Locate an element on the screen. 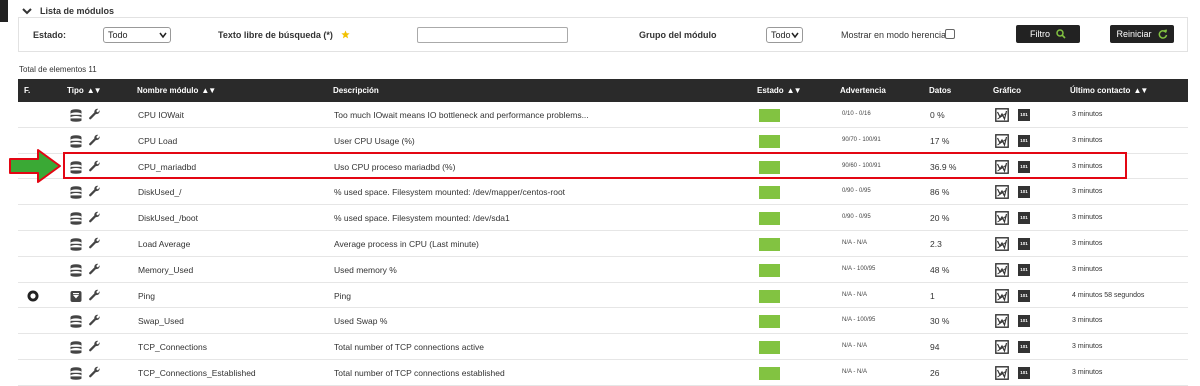  header-ultimo-contacto: Último contacto ▲▼ is located at coordinates (1109, 90).